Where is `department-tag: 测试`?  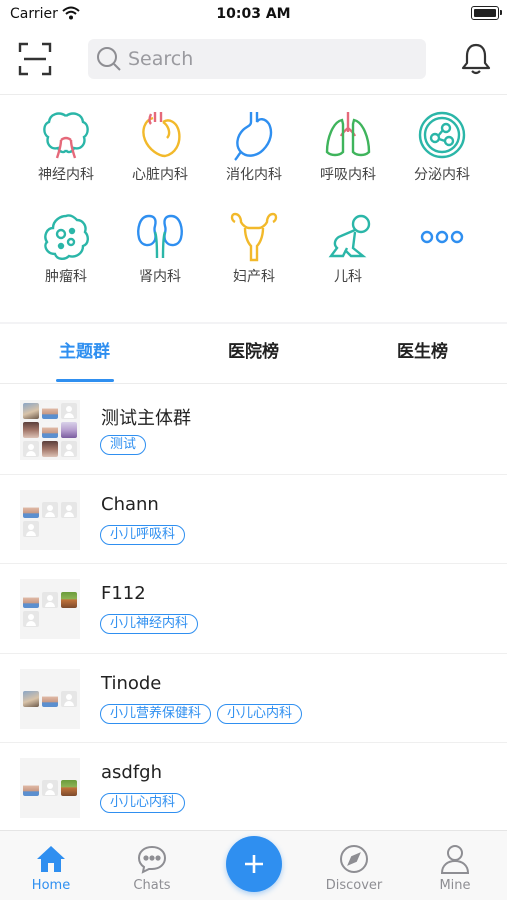
department-tag: 测试 is located at coordinates (123, 445).